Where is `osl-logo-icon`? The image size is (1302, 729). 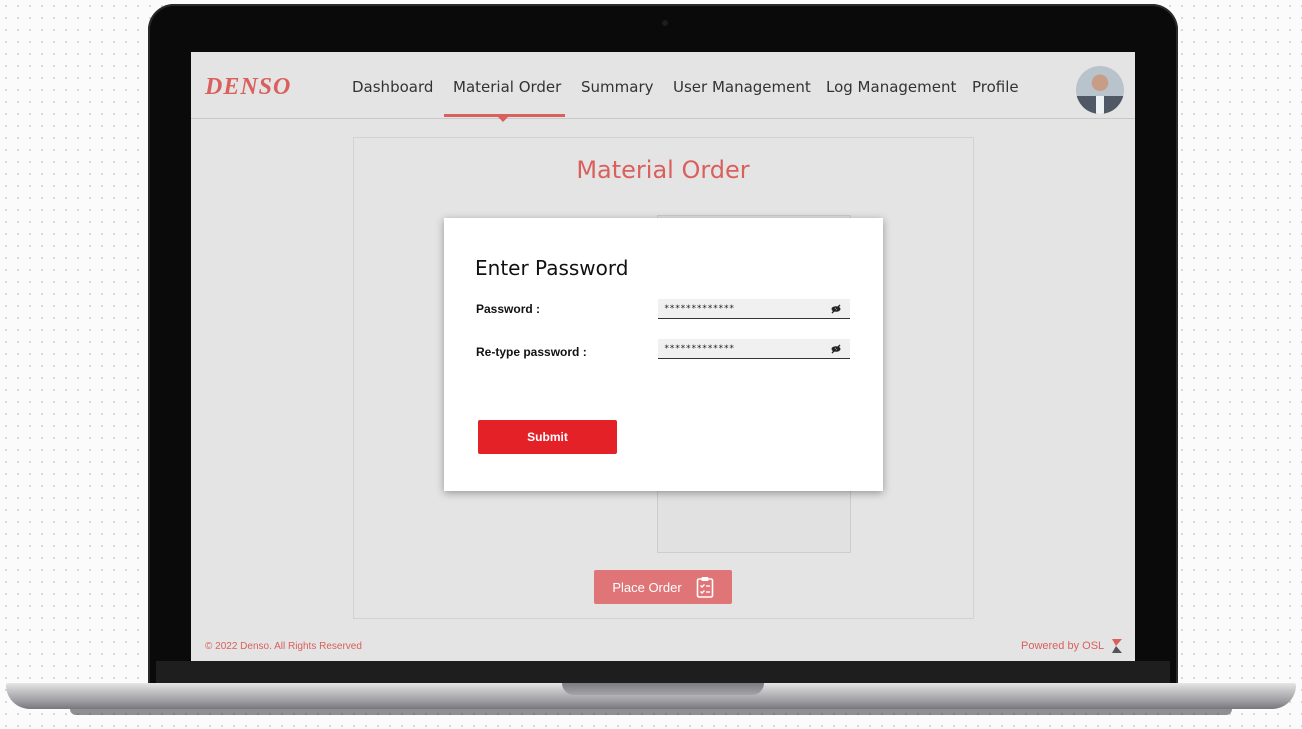
osl-logo-icon is located at coordinates (1117, 646).